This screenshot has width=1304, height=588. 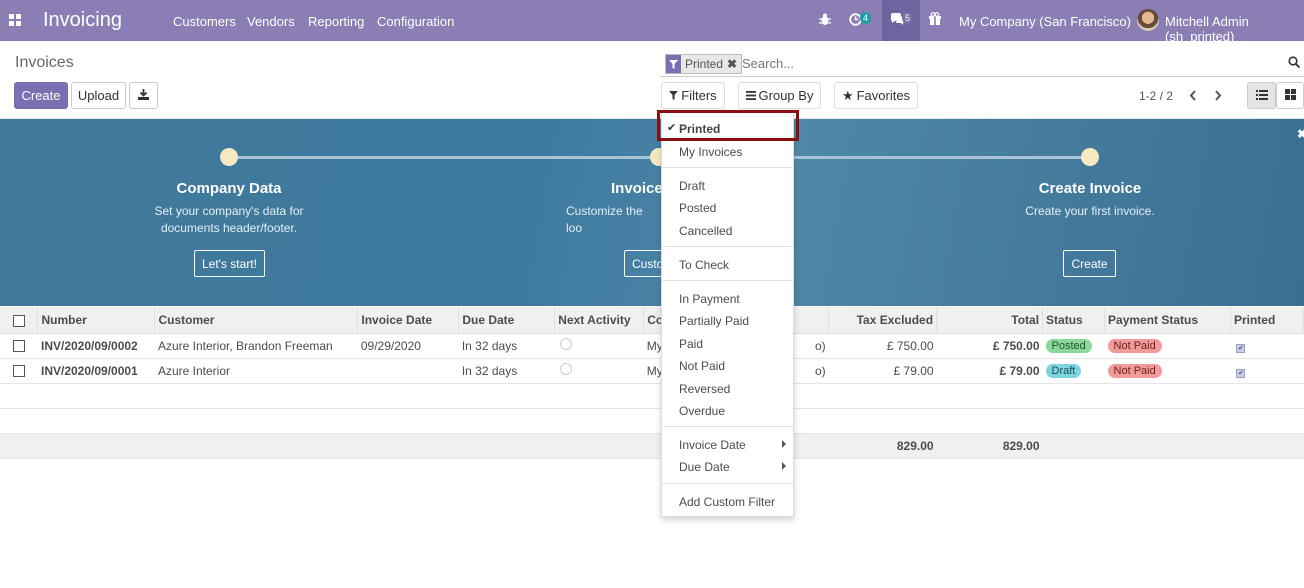 I want to click on filter-item-printed: Printed, so click(x=699, y=129).